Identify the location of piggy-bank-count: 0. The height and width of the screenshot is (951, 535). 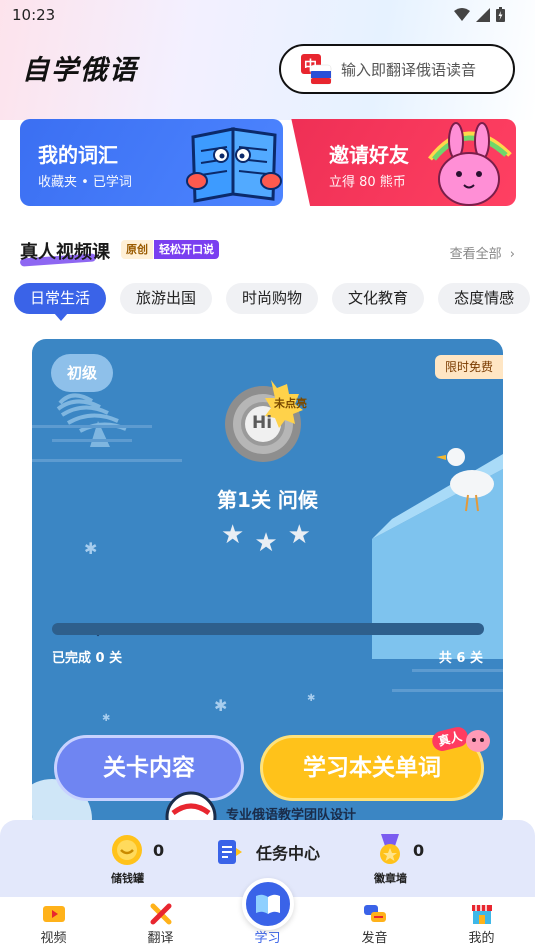
(159, 850).